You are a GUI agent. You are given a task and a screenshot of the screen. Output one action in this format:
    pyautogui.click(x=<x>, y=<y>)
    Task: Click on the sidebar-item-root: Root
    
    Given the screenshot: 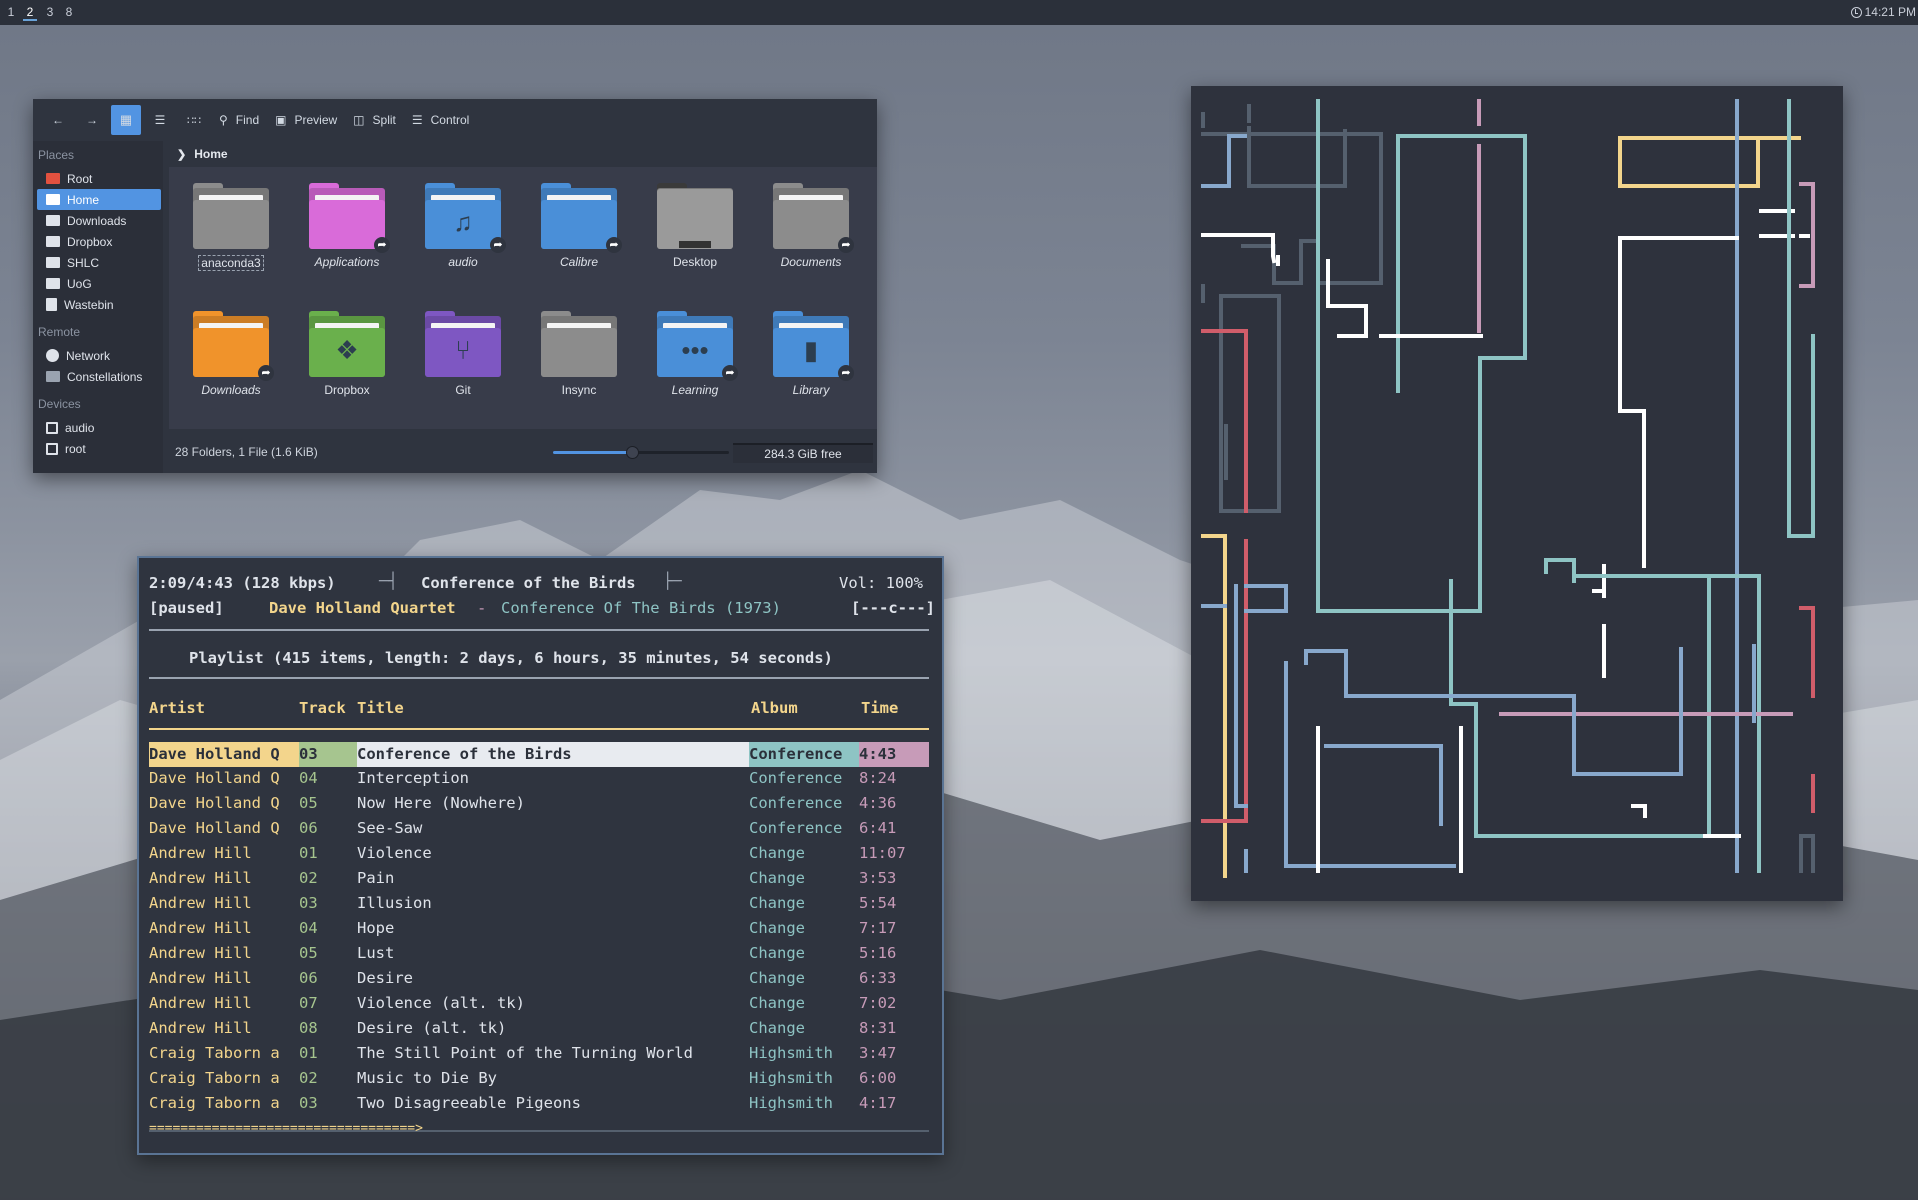 What is the action you would take?
    pyautogui.click(x=99, y=178)
    